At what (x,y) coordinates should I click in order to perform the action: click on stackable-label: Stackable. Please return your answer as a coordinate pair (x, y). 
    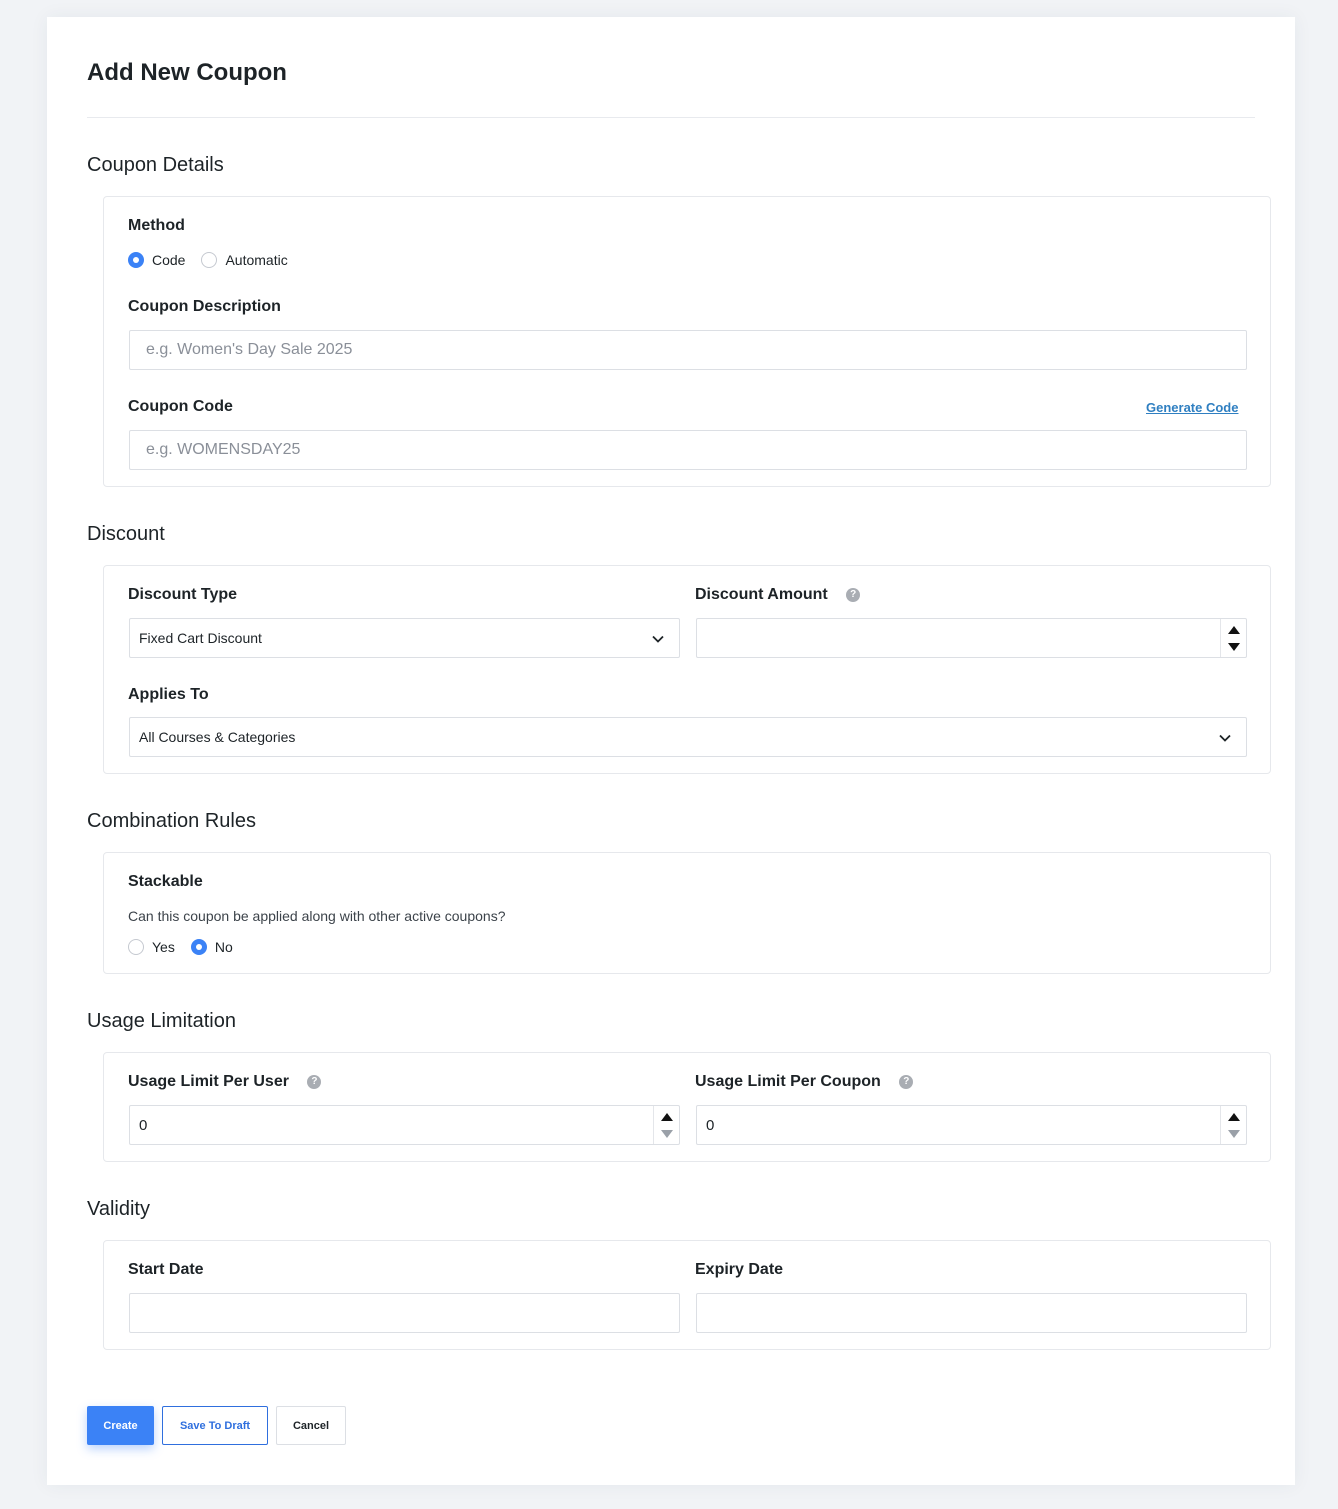
    Looking at the image, I should click on (165, 881).